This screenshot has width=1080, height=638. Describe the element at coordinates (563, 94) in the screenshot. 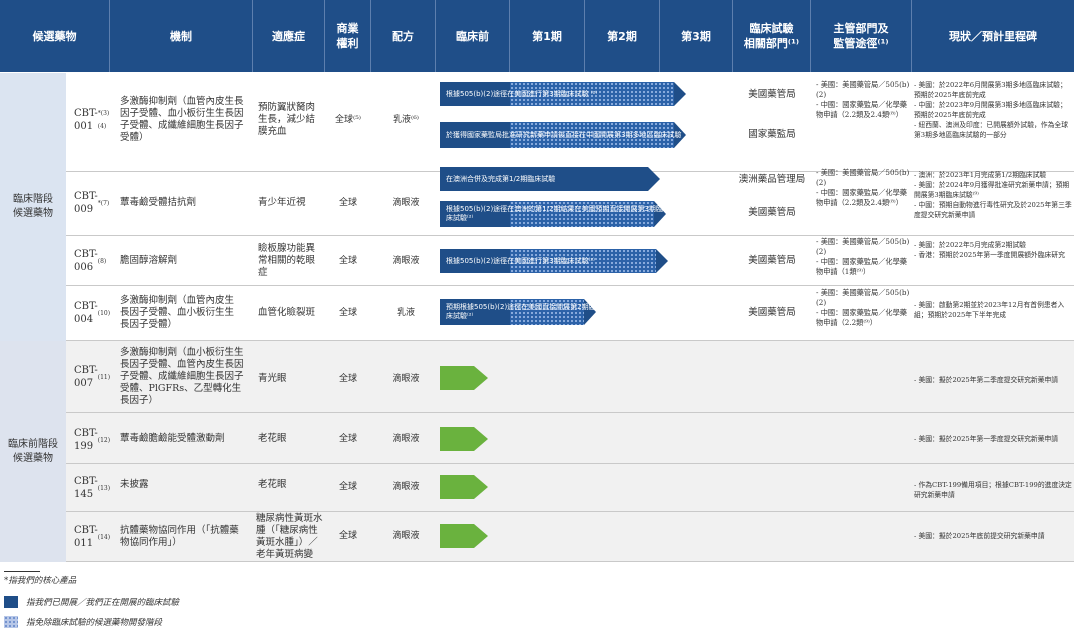

I see `phase-bar: 根據505(b)(2)途徑在美國進行第3期臨床試驗 ⁽²⁾` at that location.